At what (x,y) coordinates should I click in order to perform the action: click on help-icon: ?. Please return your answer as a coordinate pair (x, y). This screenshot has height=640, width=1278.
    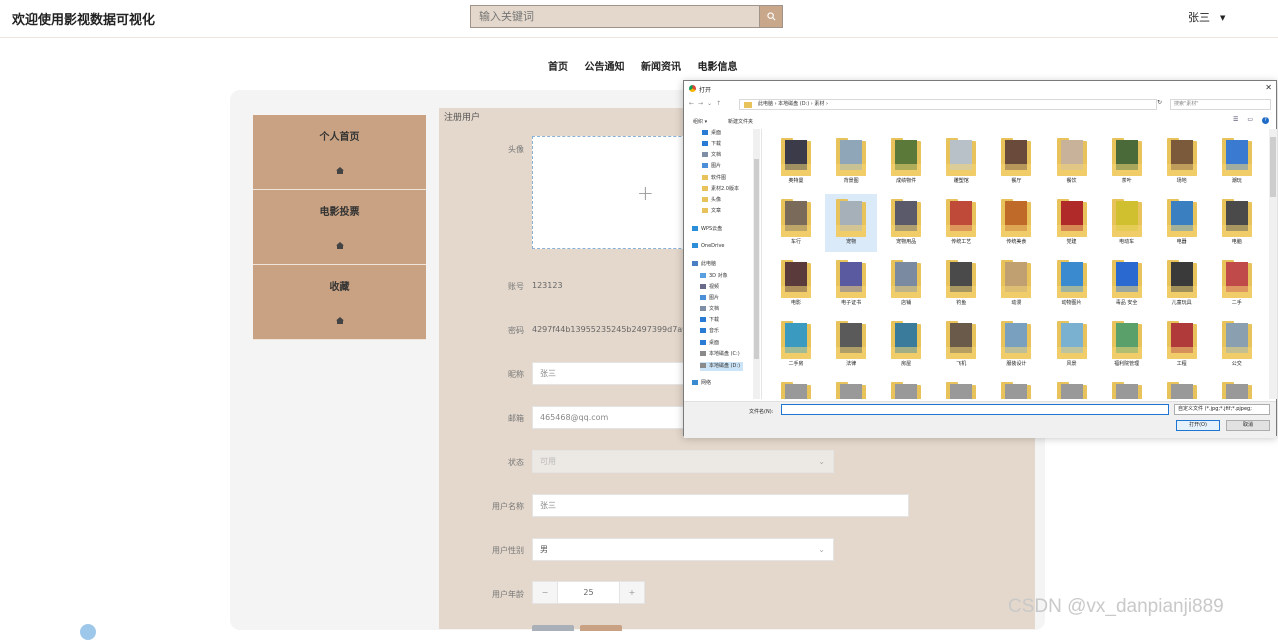
    Looking at the image, I should click on (1265, 120).